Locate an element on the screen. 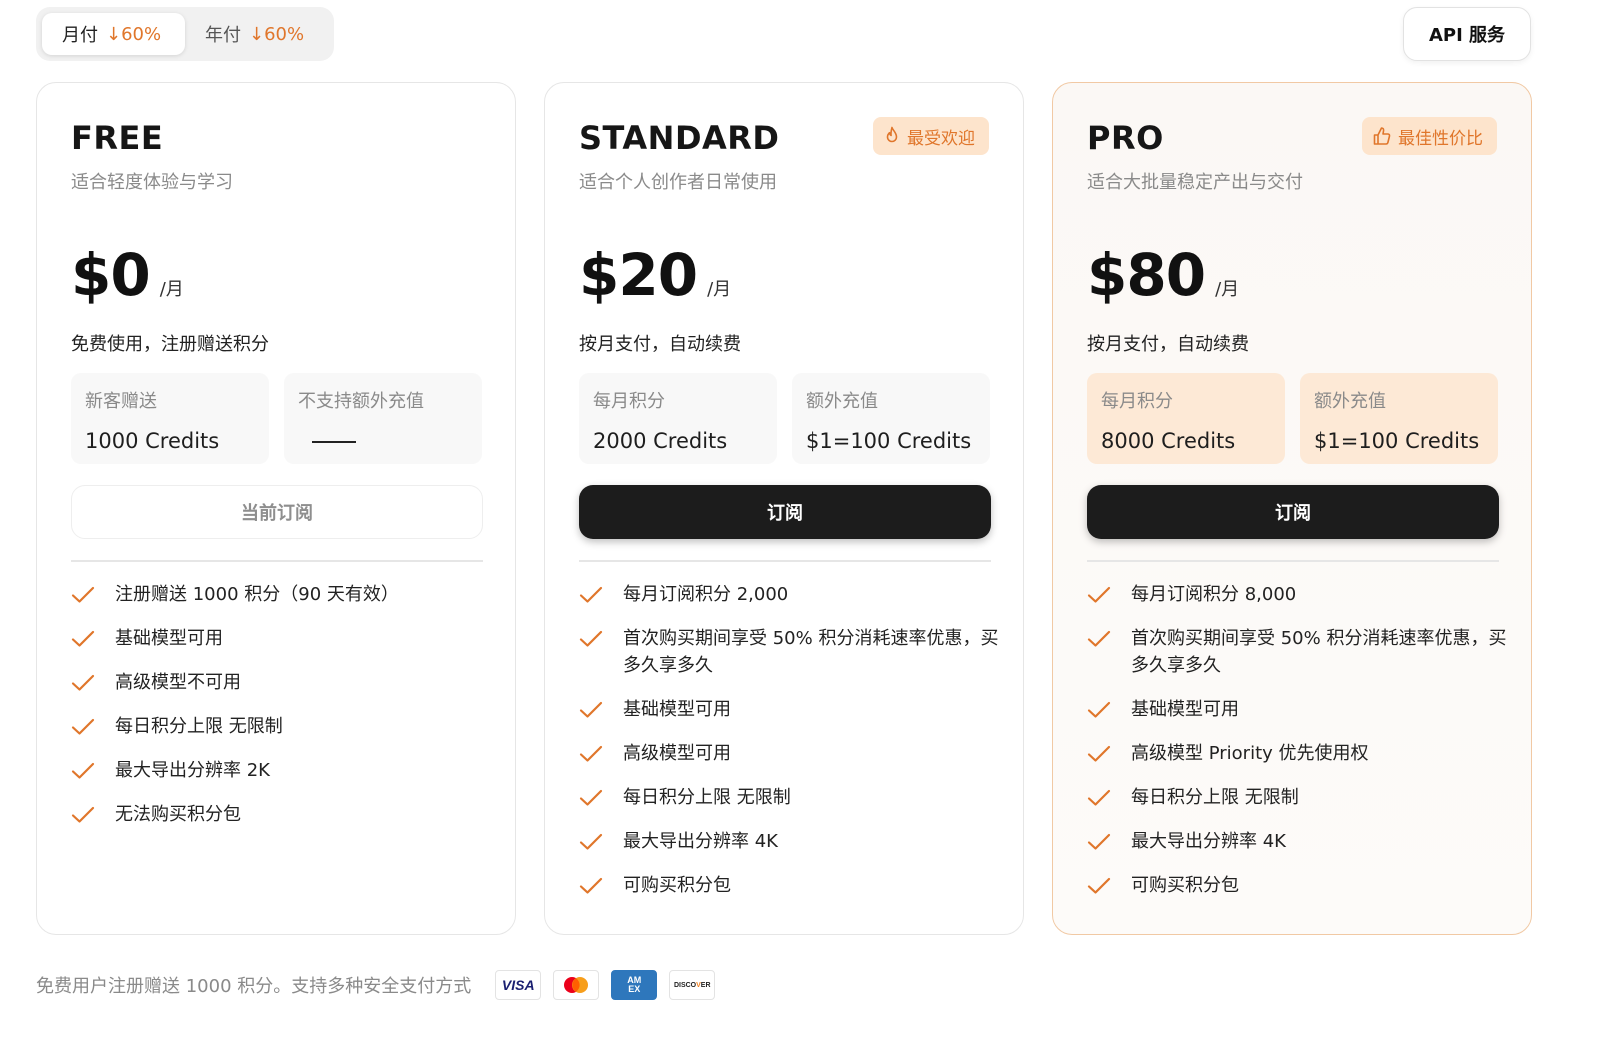  billing-option-monthly: 月付 ↓60% is located at coordinates (113, 34).